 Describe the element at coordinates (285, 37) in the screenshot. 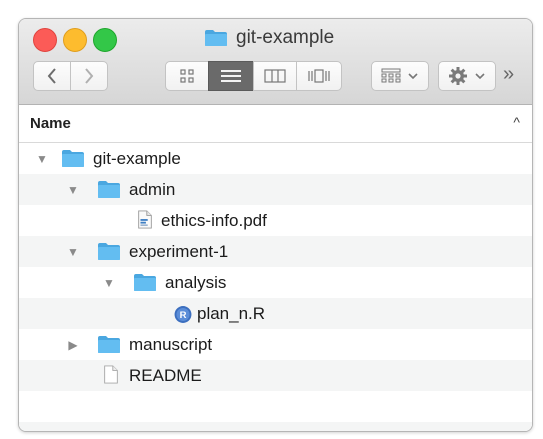

I see `window-title-text: git-example` at that location.